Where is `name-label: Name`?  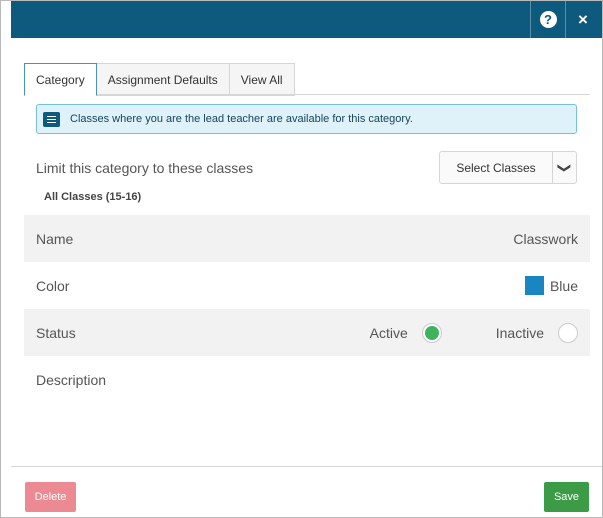
name-label: Name is located at coordinates (55, 238).